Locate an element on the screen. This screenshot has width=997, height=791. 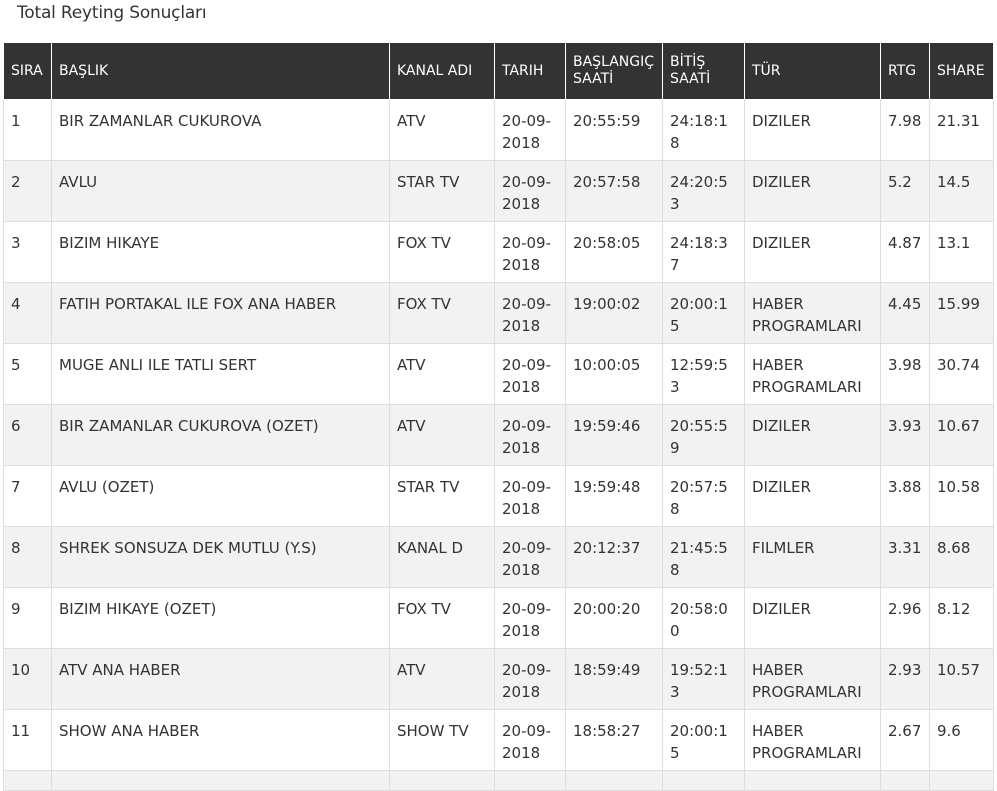
cell-share: 9.6 is located at coordinates (961, 740).